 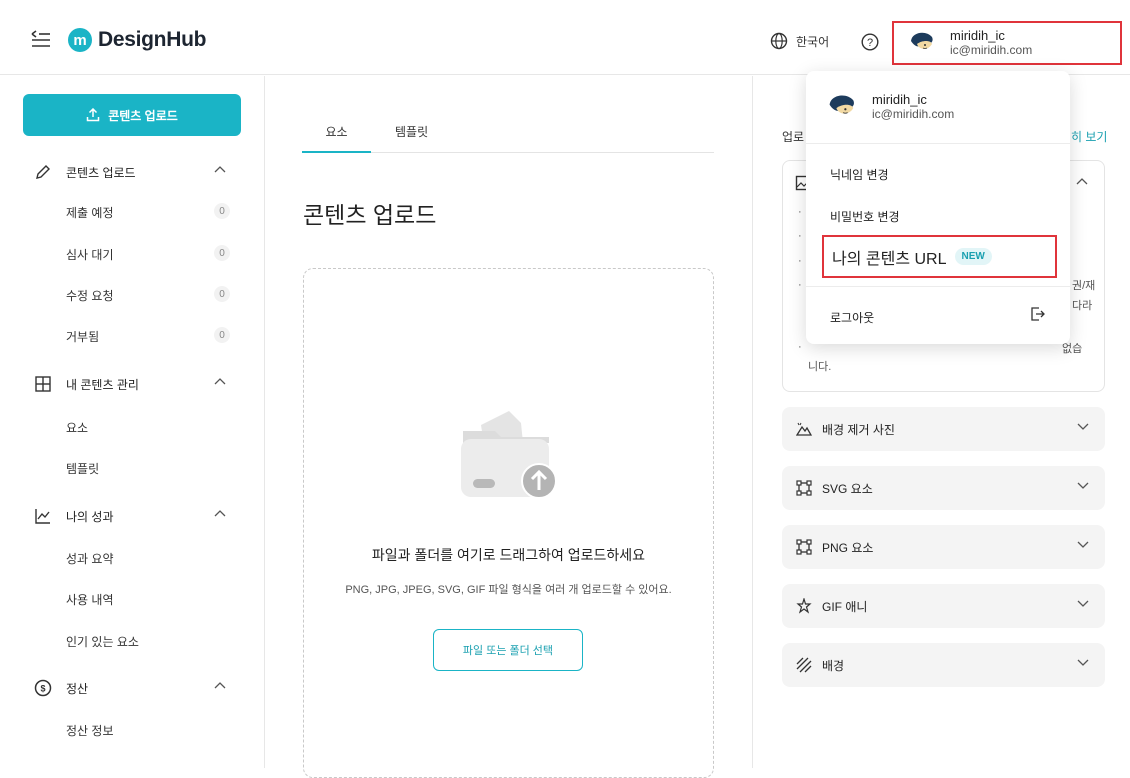 I want to click on guide-text-fragment: 다라, so click(x=1082, y=306).